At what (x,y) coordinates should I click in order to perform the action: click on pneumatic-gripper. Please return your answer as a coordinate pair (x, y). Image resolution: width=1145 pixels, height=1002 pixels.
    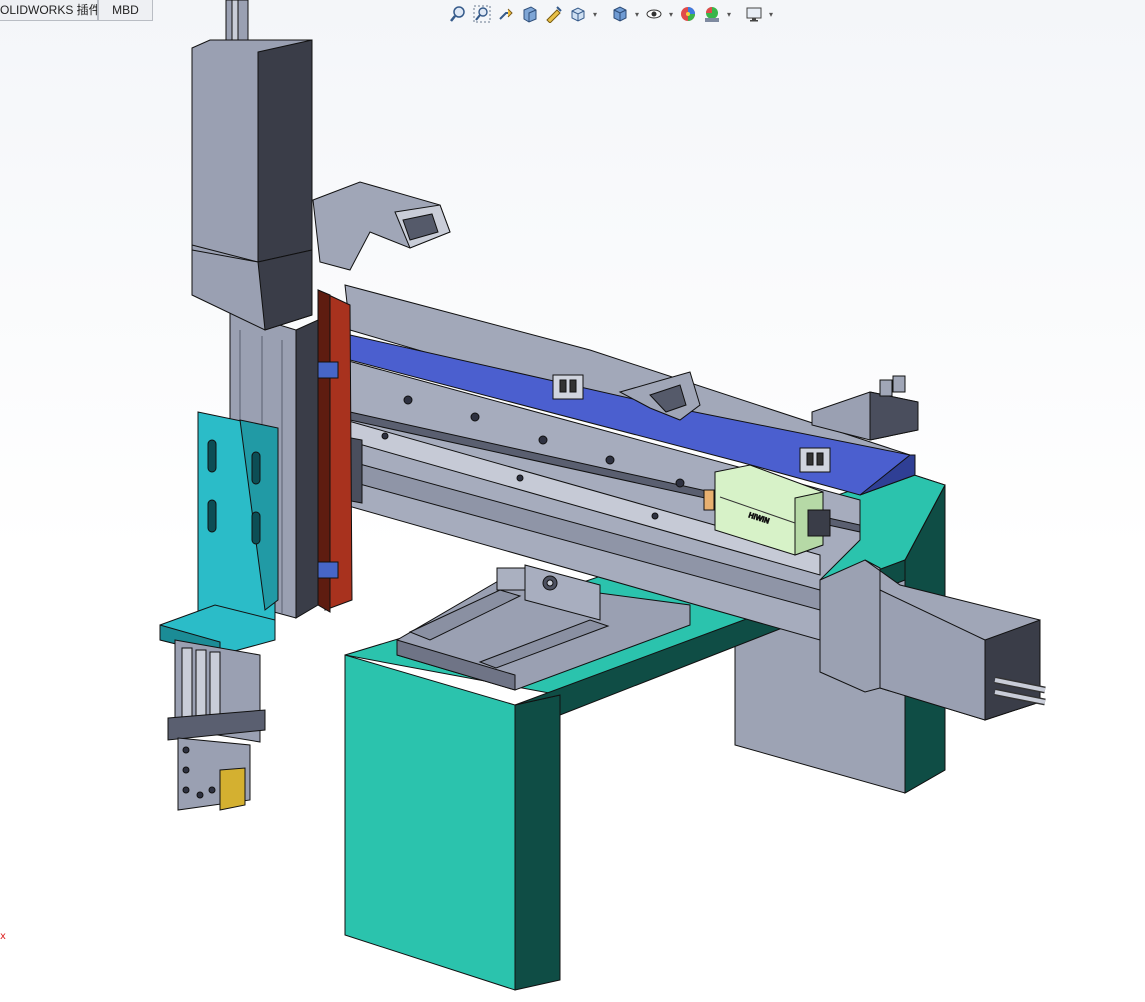
    Looking at the image, I should click on (216, 725).